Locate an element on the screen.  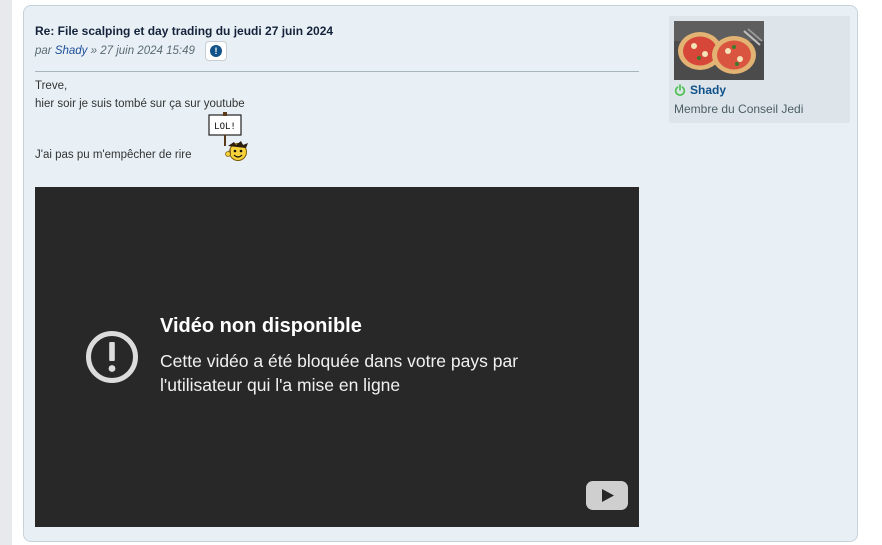
exclamation-circle-icon: ! is located at coordinates (216, 51).